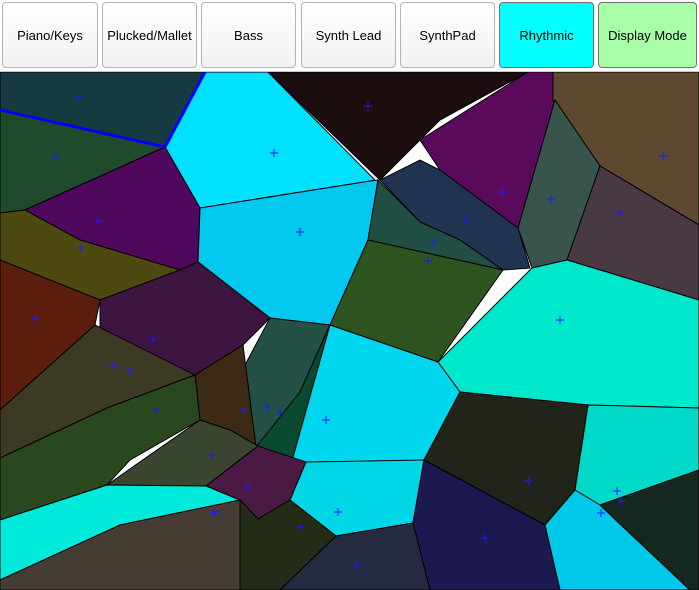 This screenshot has height=590, width=699. Describe the element at coordinates (647, 35) in the screenshot. I see `display-mode-button: Display Mode` at that location.